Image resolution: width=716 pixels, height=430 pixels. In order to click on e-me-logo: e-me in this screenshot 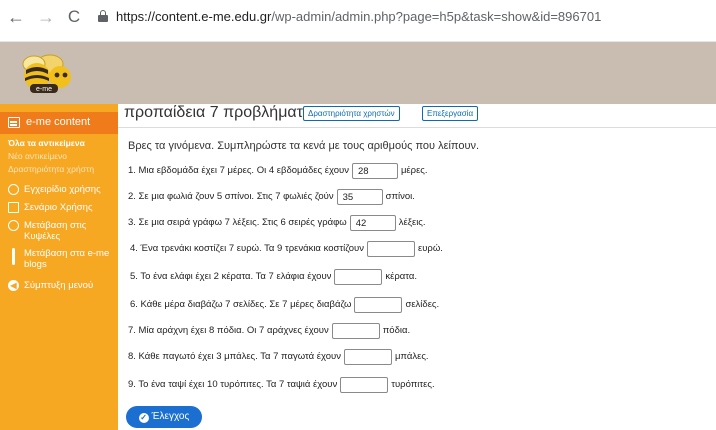, I will do `click(43, 73)`.